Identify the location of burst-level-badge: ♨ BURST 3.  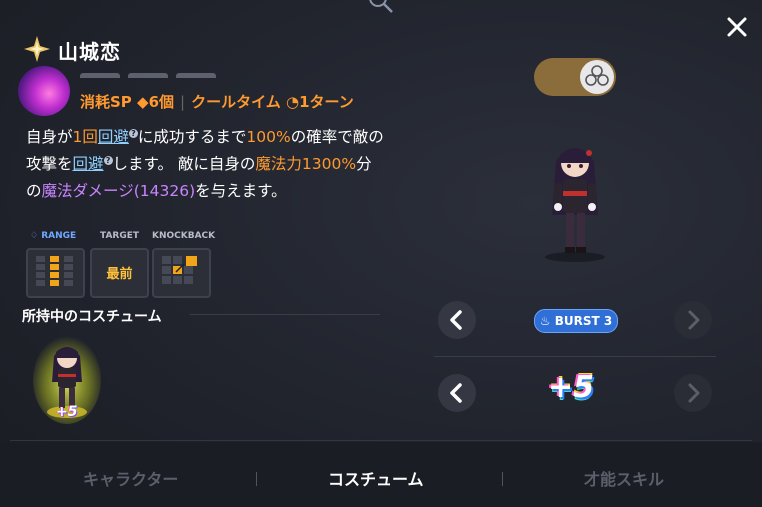
(576, 321).